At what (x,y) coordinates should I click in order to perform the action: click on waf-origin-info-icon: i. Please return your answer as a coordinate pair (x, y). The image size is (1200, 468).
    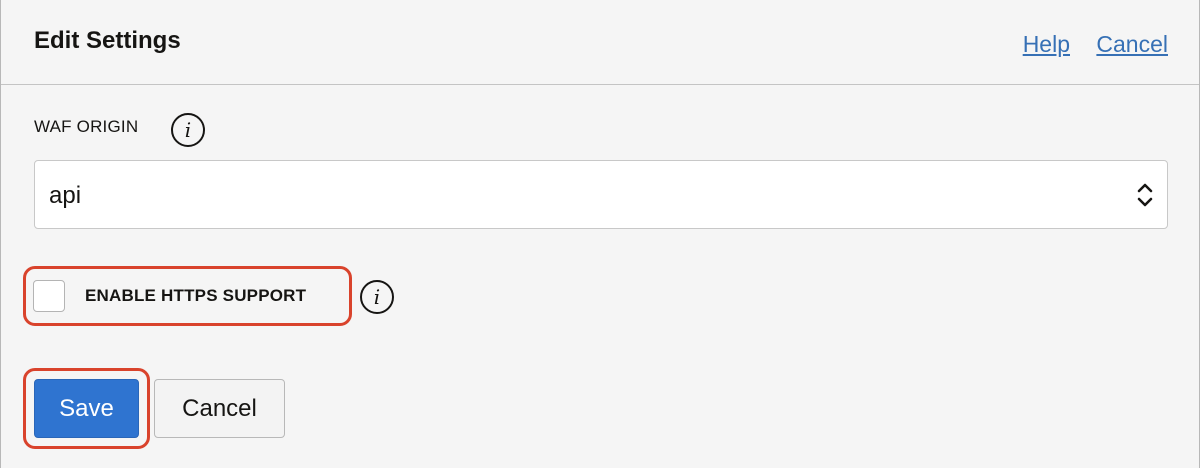
    Looking at the image, I should click on (188, 130).